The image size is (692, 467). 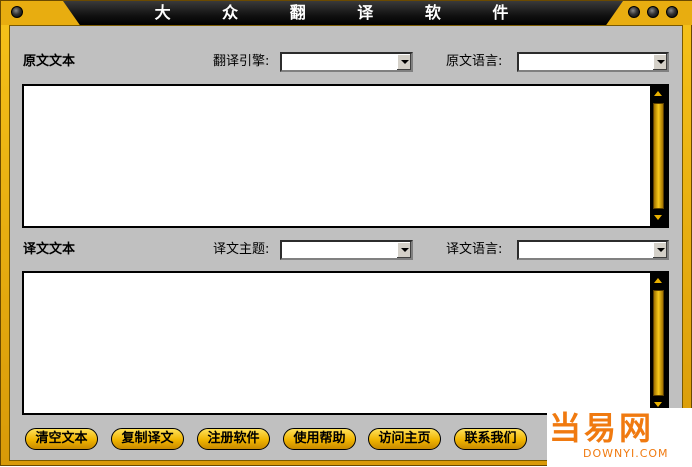 What do you see at coordinates (658, 218) in the screenshot?
I see `source-scroll-down-icon` at bounding box center [658, 218].